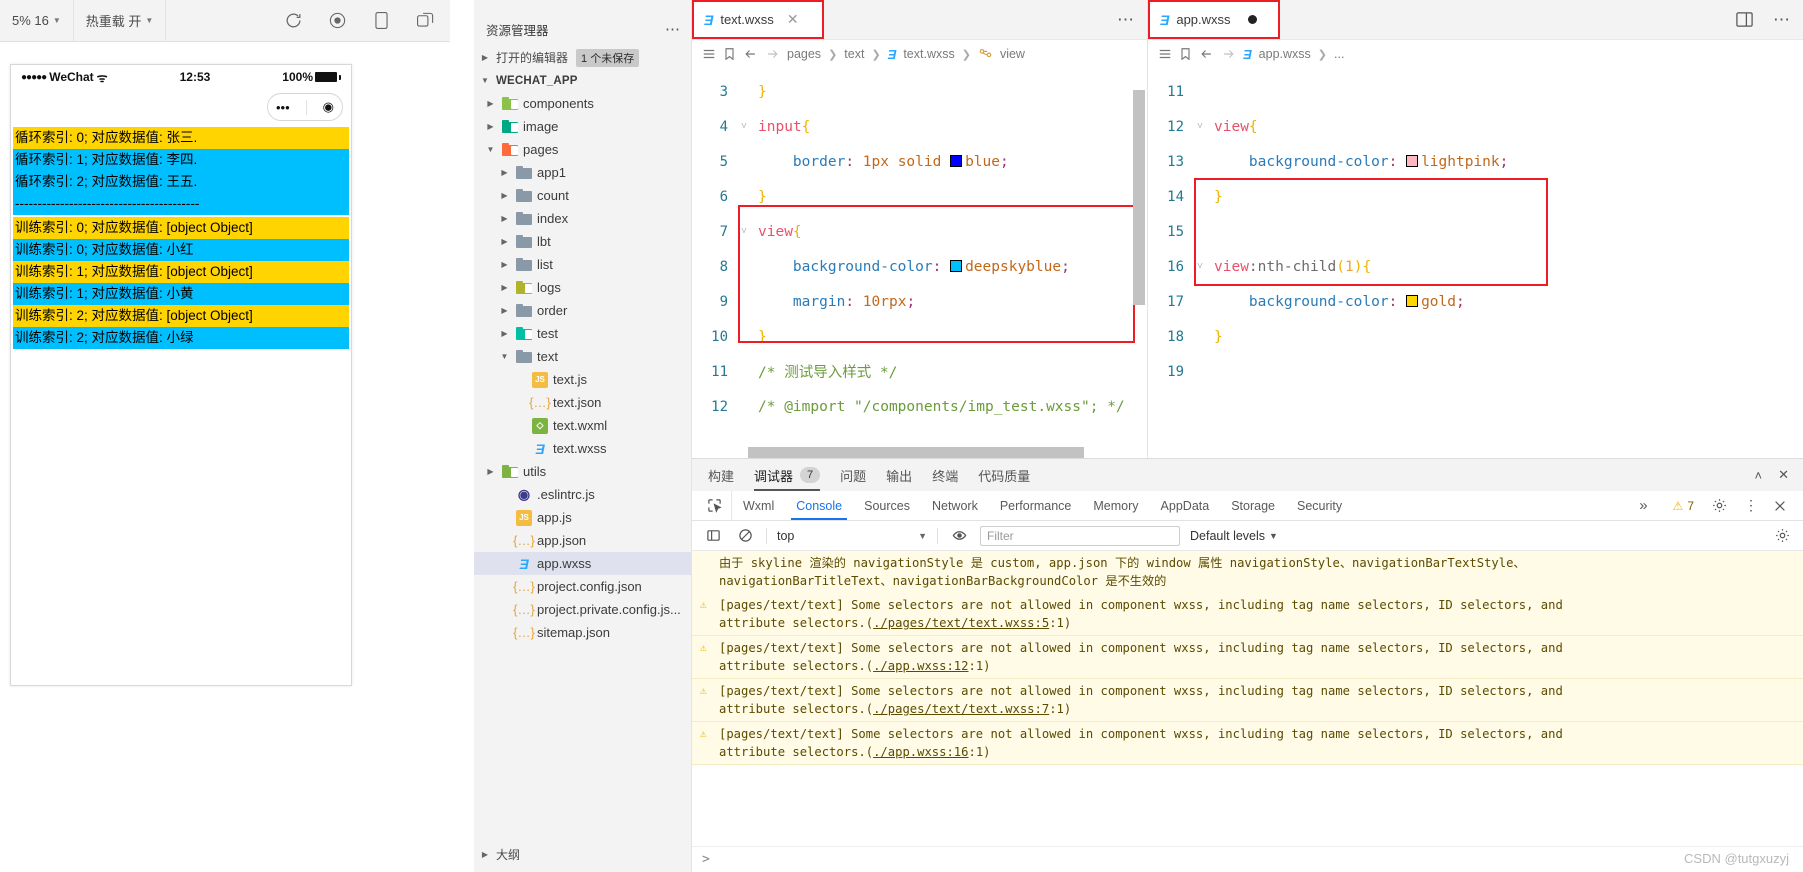 The height and width of the screenshot is (872, 1803). Describe the element at coordinates (1285, 54) in the screenshot. I see `breadcrumb-seg-0: app.wxss` at that location.